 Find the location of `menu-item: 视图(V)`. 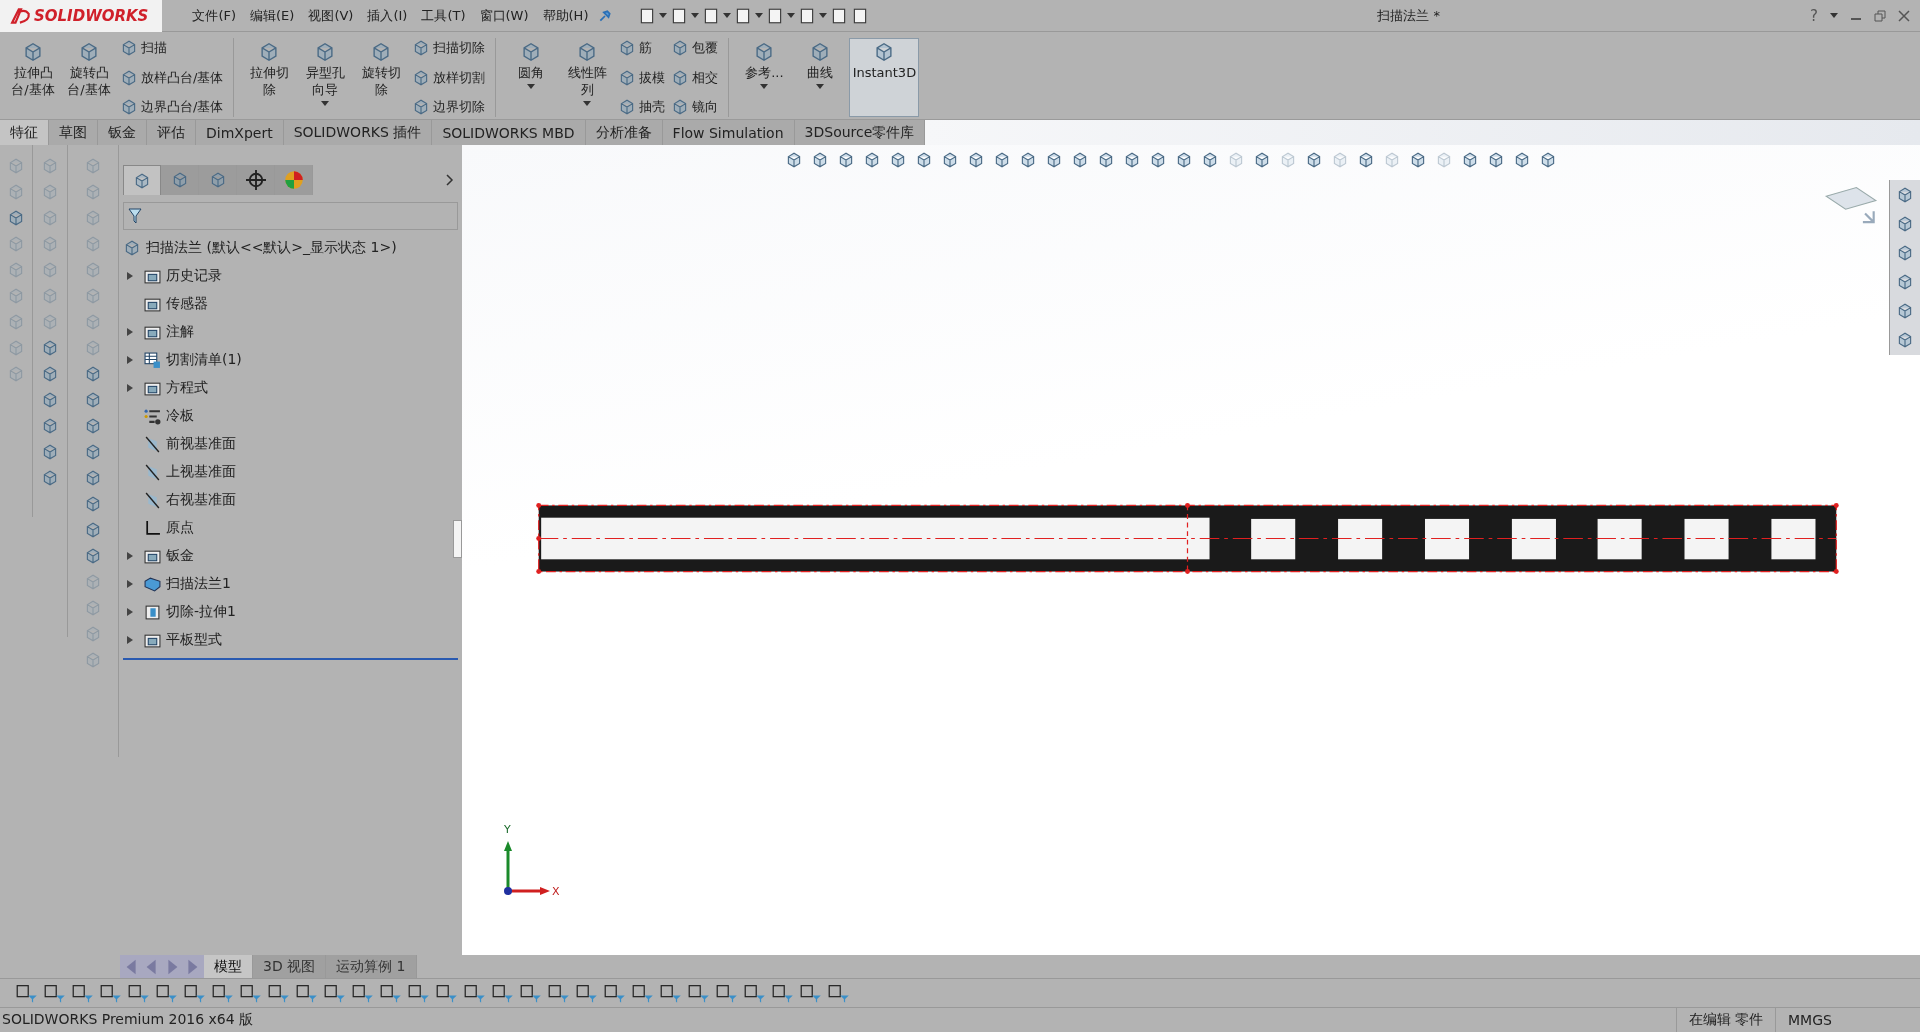

menu-item: 视图(V) is located at coordinates (331, 15).